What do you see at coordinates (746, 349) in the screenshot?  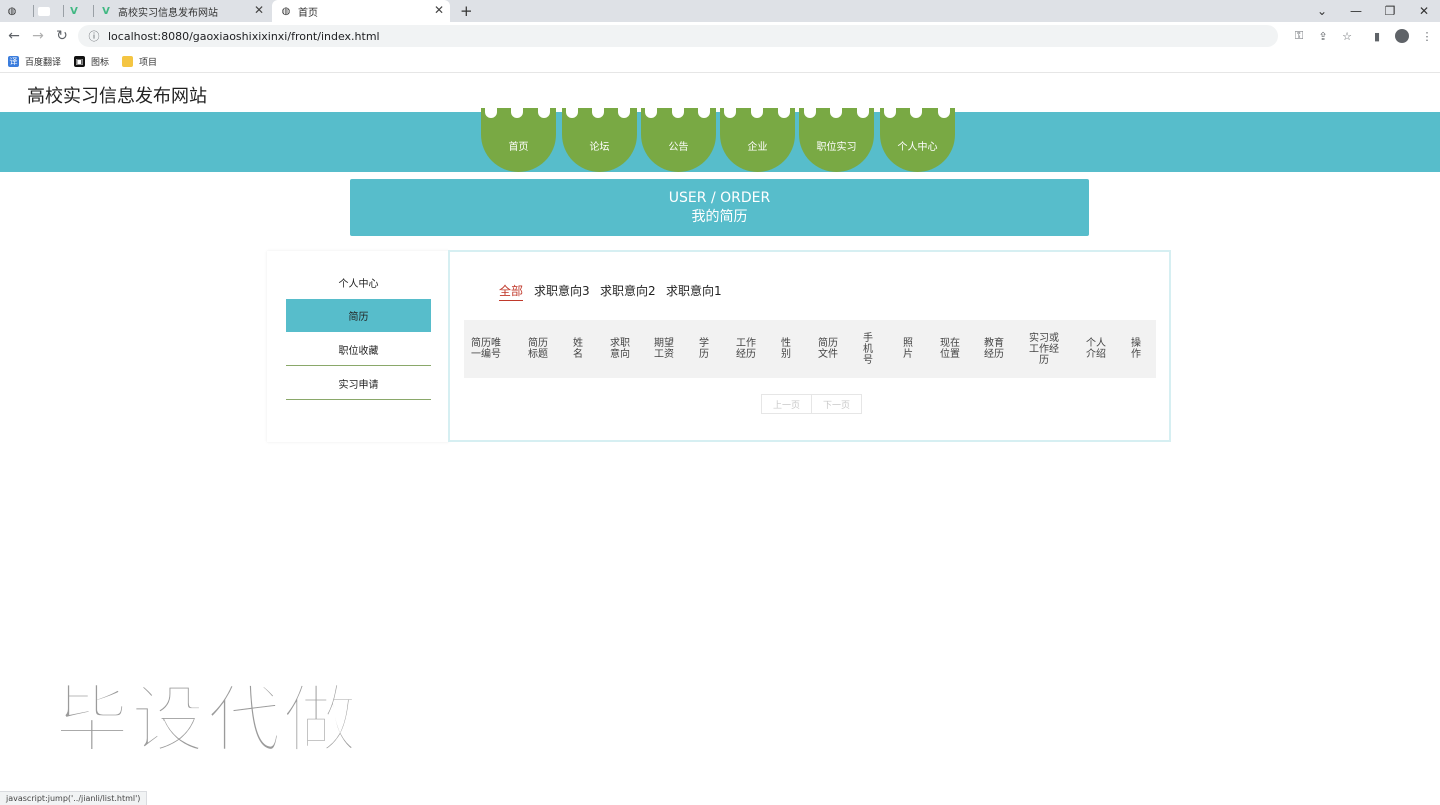 I see `th-work-experience: 工作经历` at bounding box center [746, 349].